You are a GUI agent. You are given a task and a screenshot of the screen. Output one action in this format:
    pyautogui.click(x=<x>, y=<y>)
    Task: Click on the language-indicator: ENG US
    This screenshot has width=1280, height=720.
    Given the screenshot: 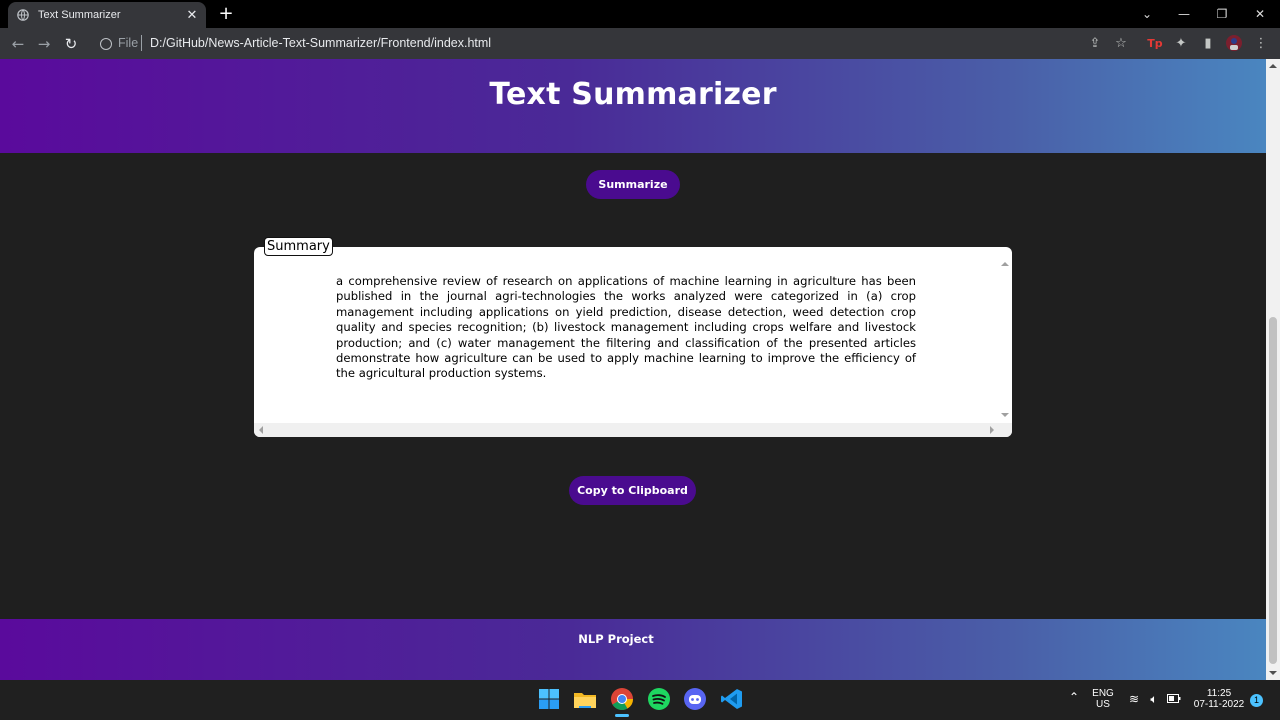 What is the action you would take?
    pyautogui.click(x=1103, y=699)
    